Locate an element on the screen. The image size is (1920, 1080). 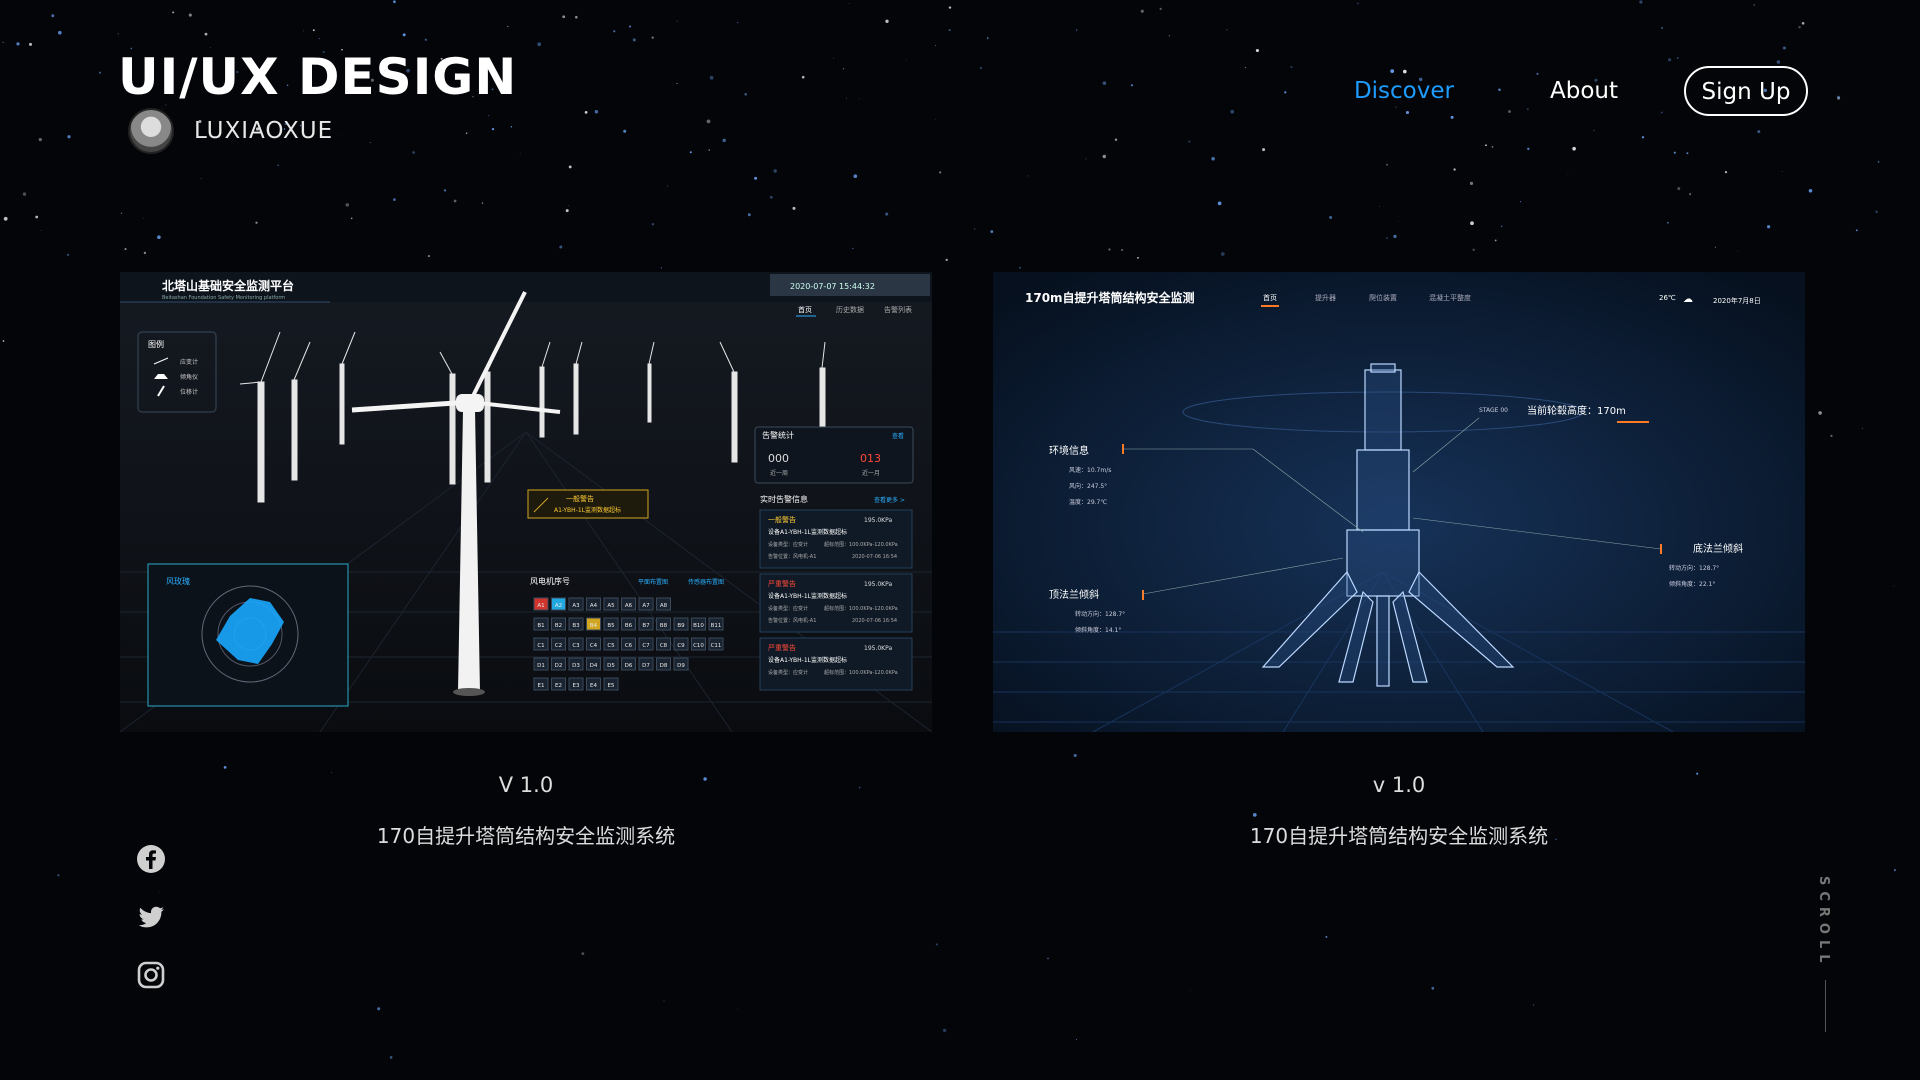
turbine-label-C8: C8 is located at coordinates (664, 646).